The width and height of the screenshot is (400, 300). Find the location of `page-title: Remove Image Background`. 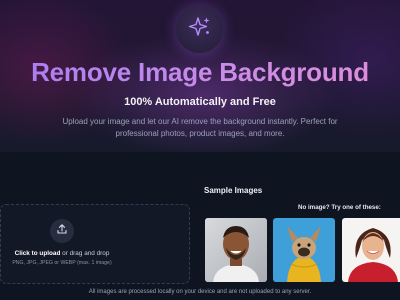

page-title: Remove Image Background is located at coordinates (200, 72).